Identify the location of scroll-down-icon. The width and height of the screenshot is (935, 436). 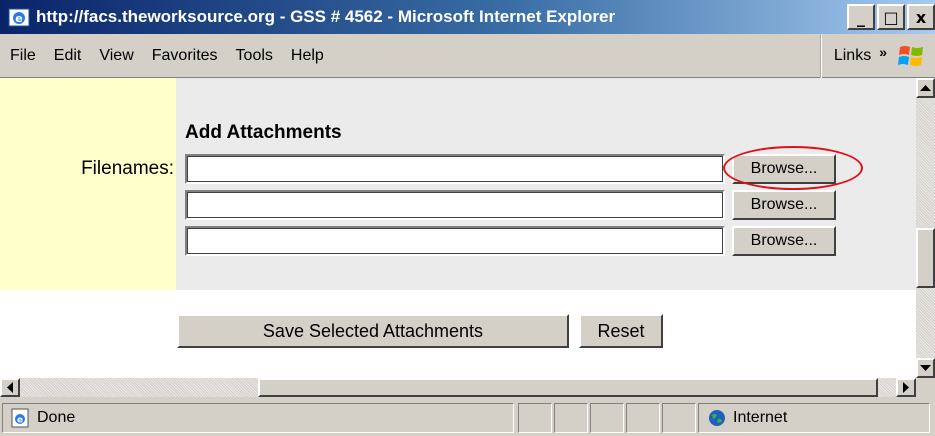
(925, 368).